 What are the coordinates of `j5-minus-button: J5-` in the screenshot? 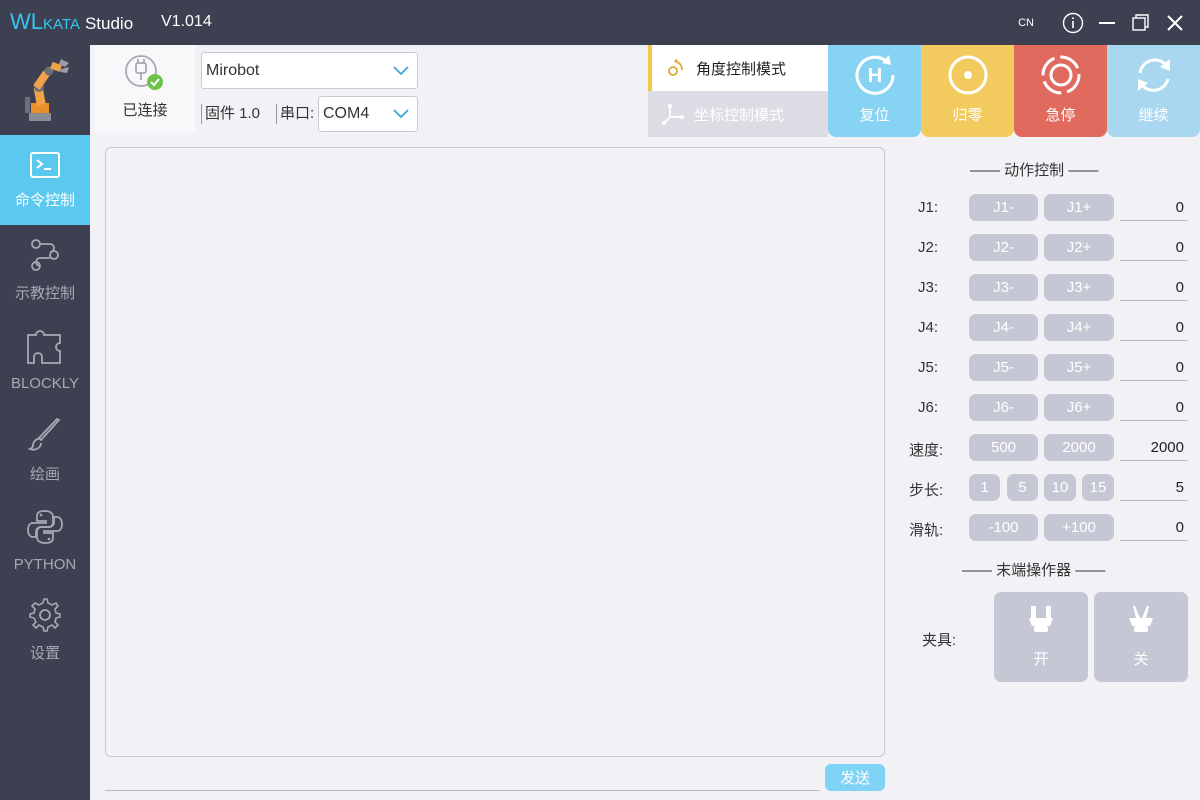 It's located at (1003, 367).